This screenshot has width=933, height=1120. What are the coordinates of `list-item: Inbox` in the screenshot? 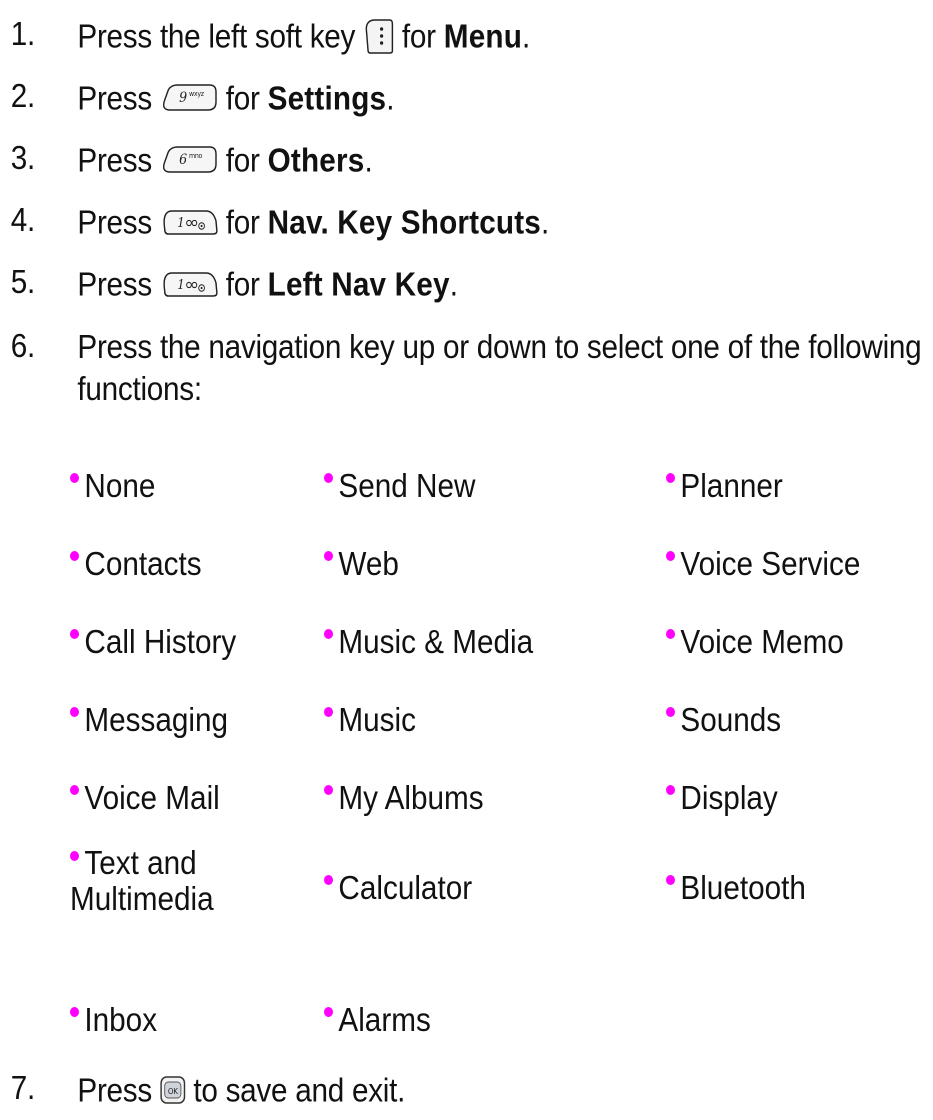 It's located at (113, 1020).